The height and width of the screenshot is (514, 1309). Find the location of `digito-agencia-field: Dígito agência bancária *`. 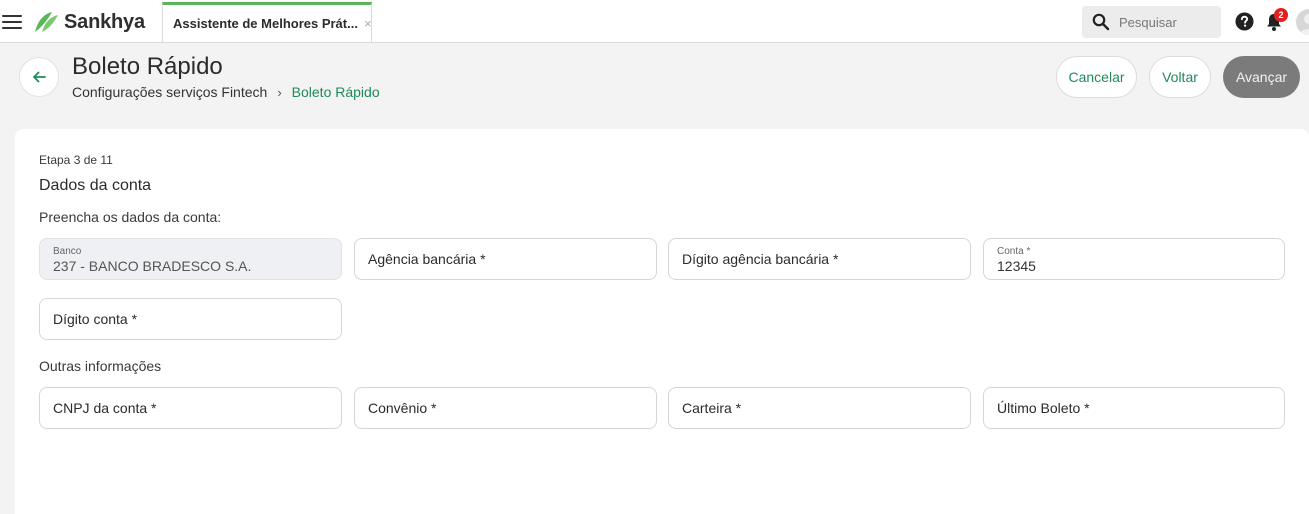

digito-agencia-field: Dígito agência bancária * is located at coordinates (819, 259).